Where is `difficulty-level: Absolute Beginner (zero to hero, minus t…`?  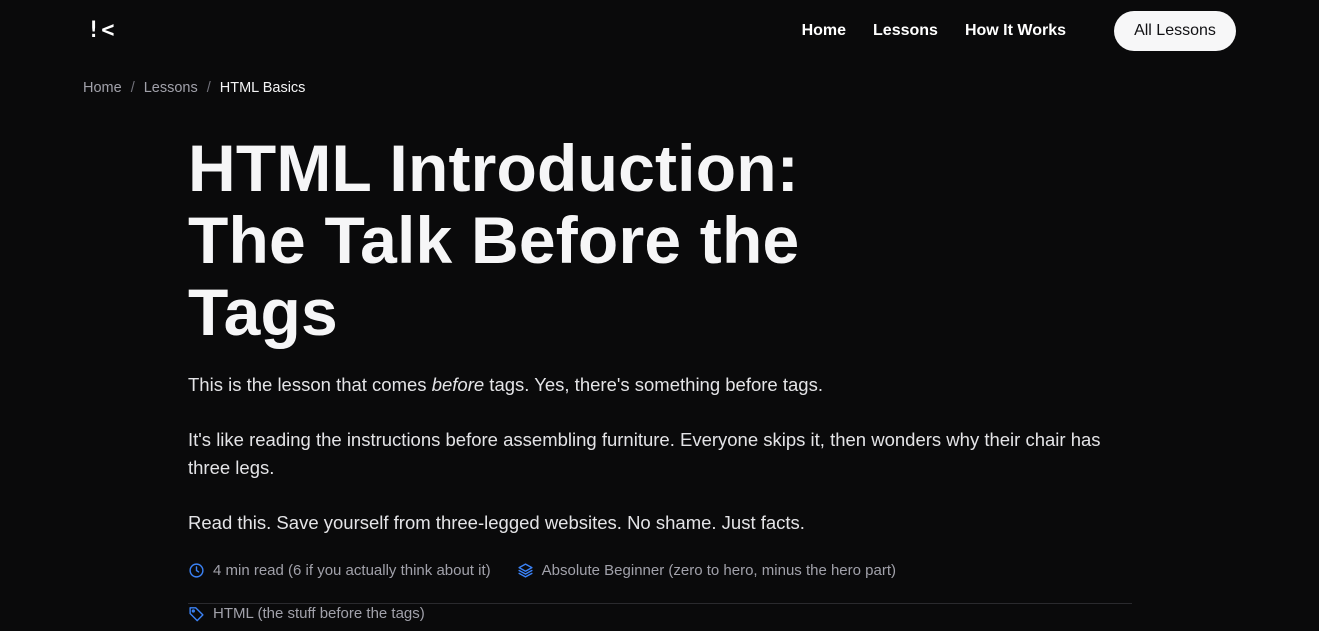 difficulty-level: Absolute Beginner (zero to hero, minus t… is located at coordinates (706, 570).